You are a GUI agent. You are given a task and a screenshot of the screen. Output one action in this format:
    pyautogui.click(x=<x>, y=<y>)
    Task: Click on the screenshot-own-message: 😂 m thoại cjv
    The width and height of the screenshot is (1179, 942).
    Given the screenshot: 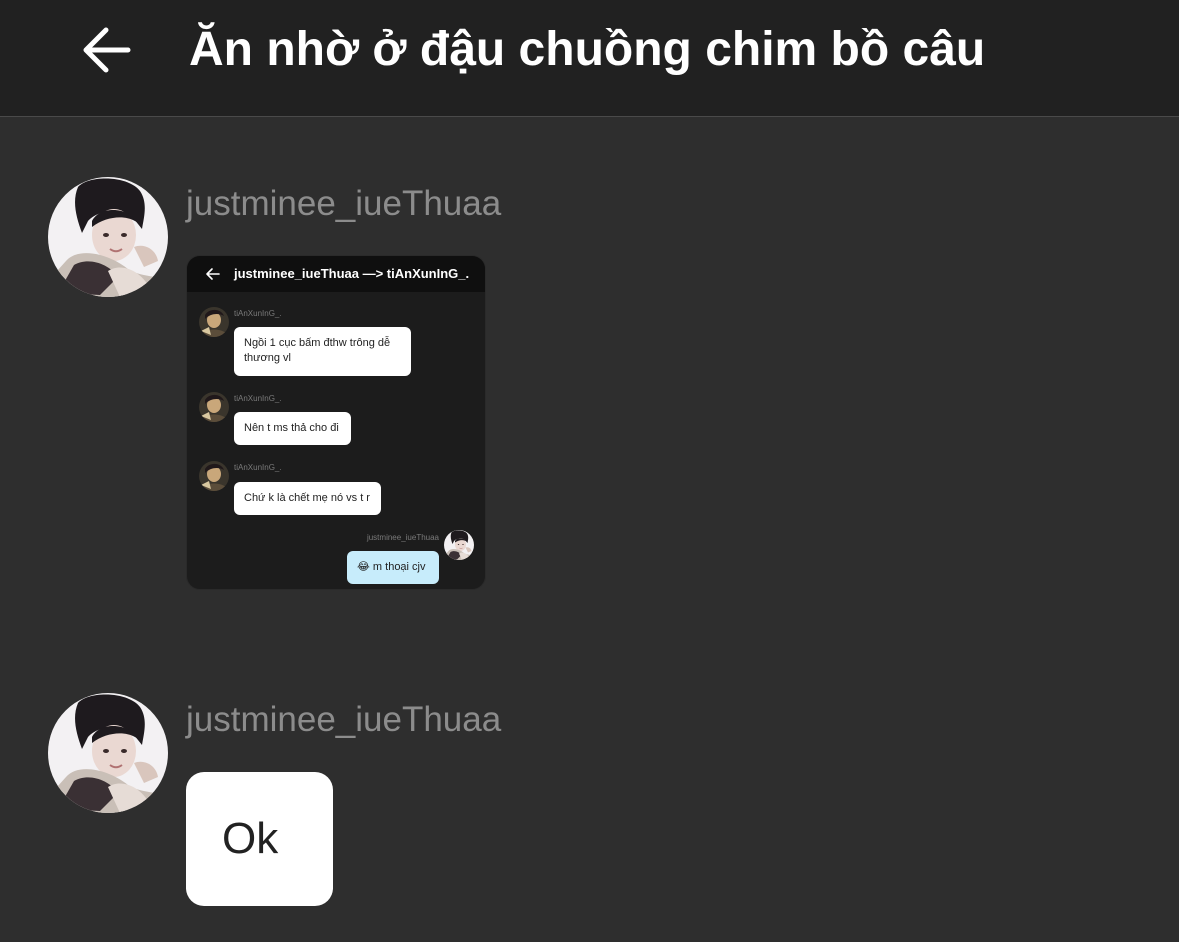 What is the action you would take?
    pyautogui.click(x=393, y=567)
    